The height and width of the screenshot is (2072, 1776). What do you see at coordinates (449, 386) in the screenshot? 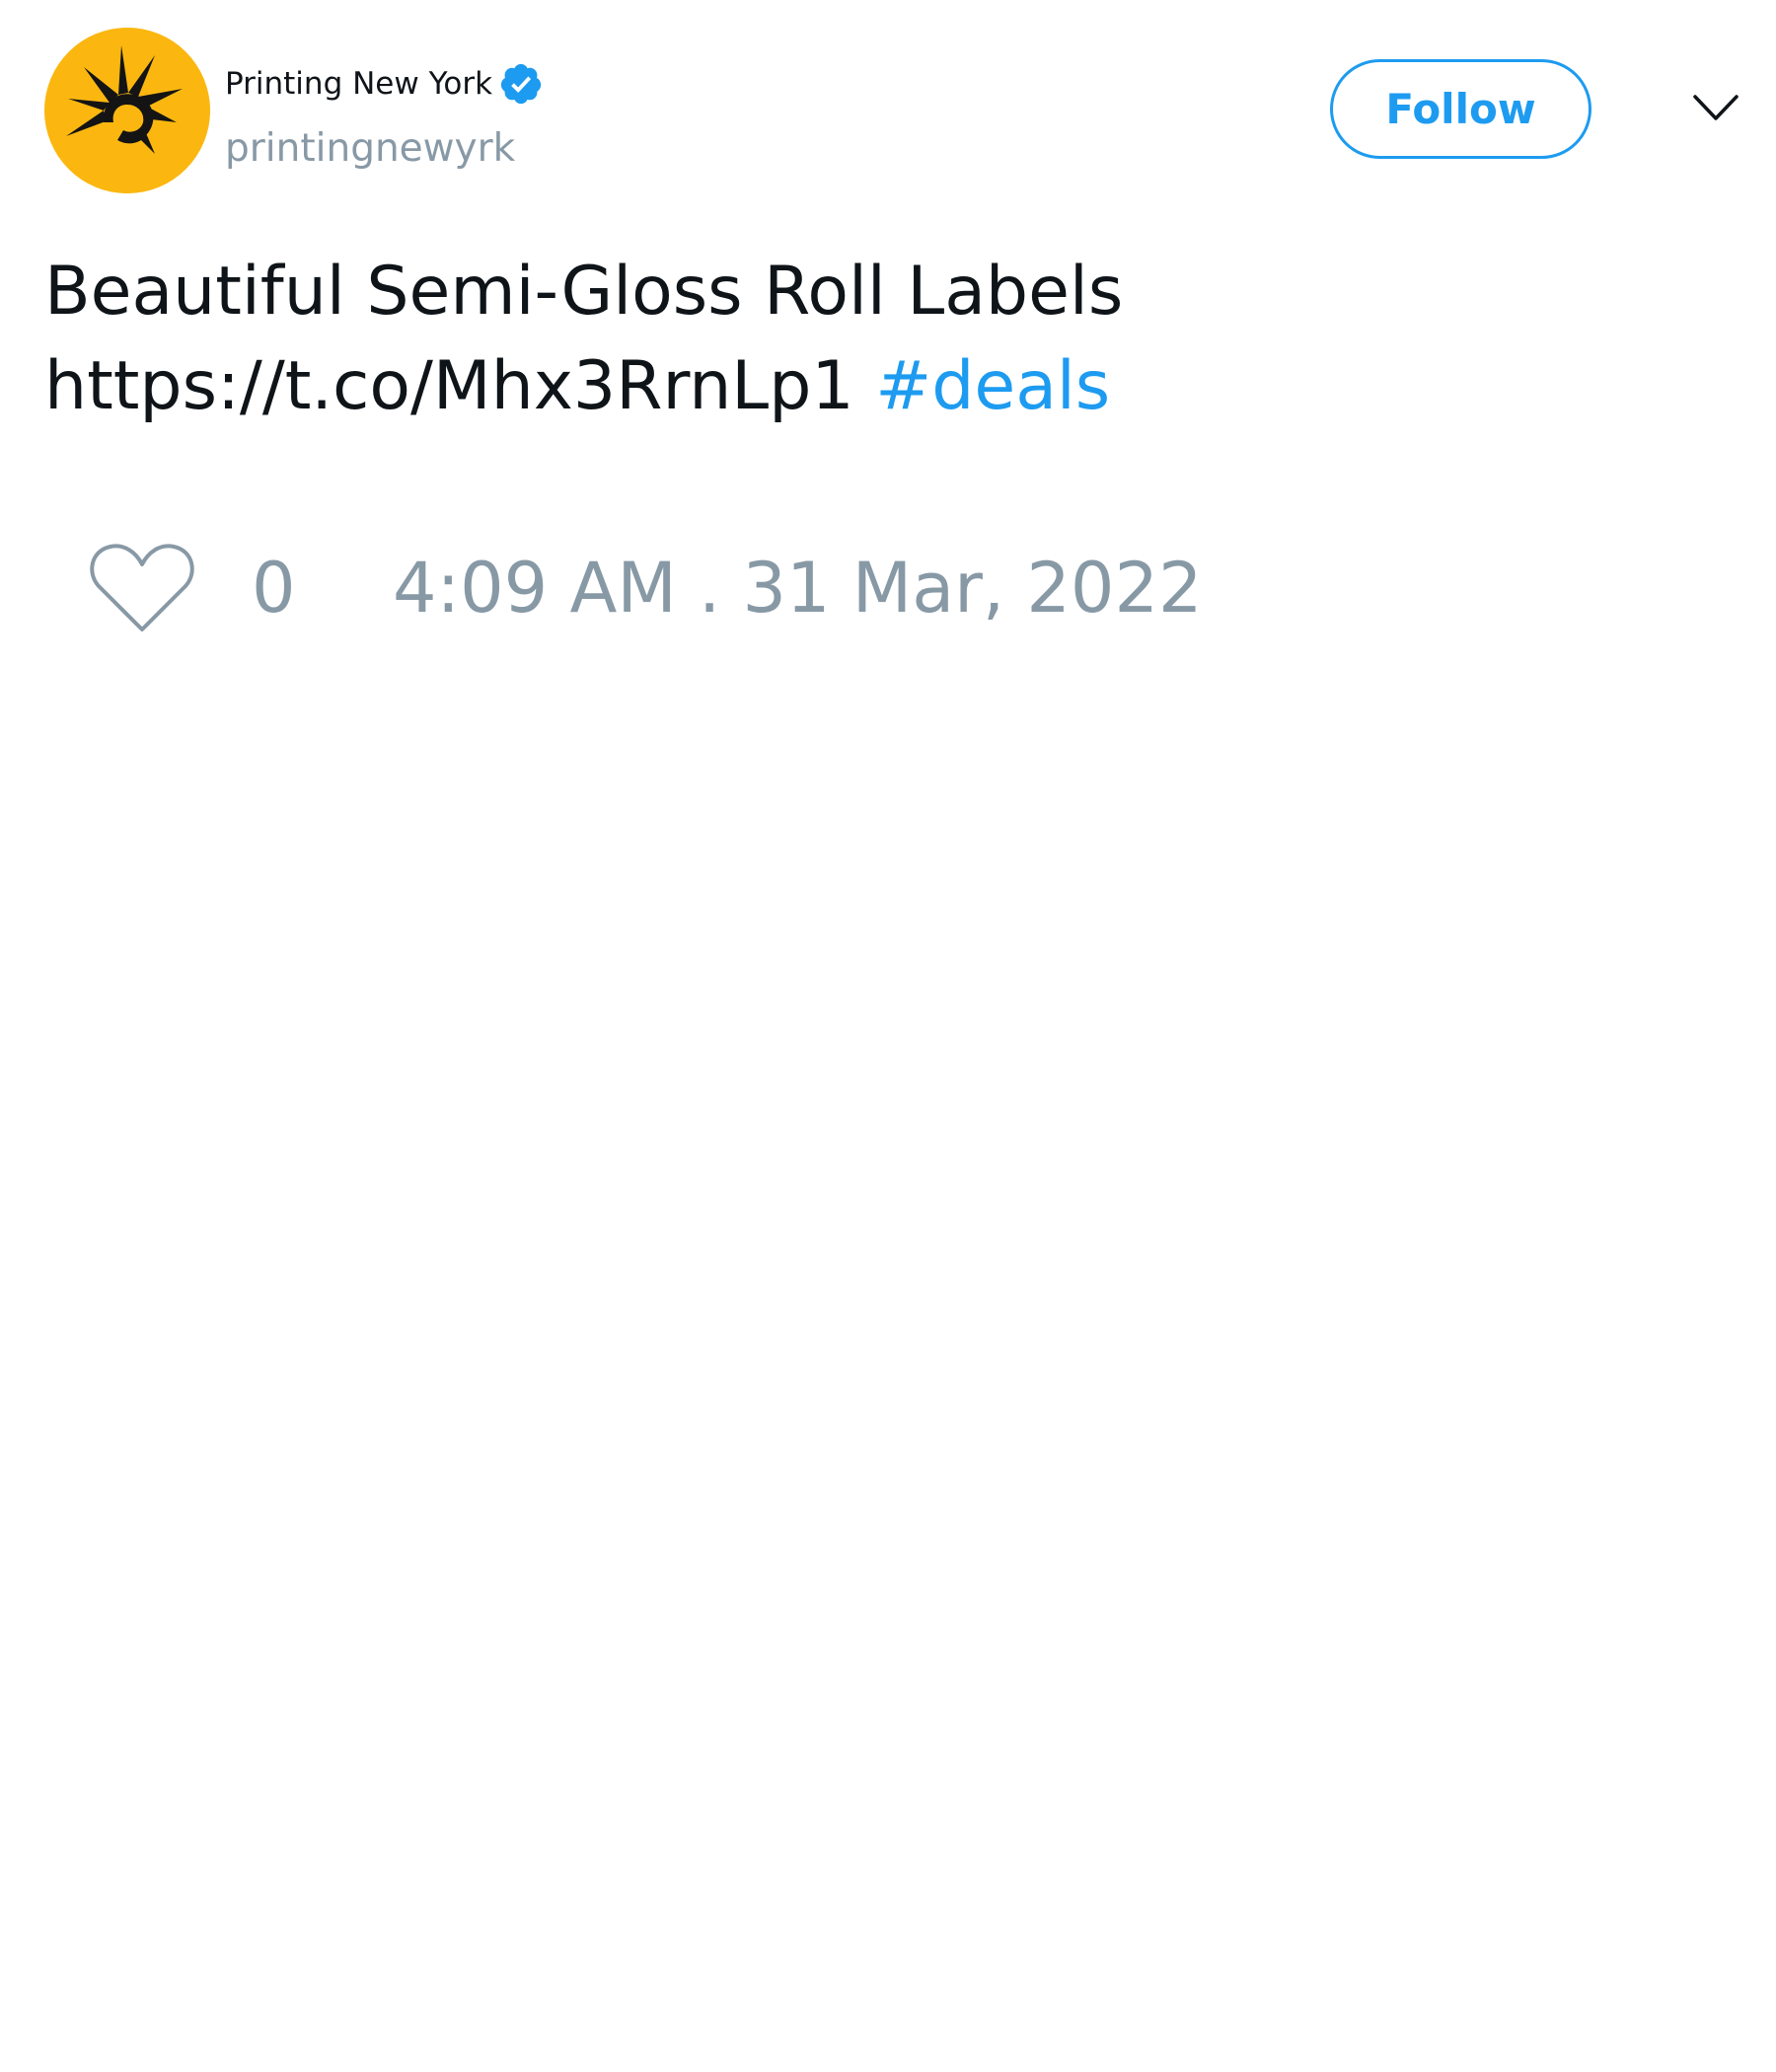
I see `tweet-link: https://t.co/Mhx3RrnLp1` at bounding box center [449, 386].